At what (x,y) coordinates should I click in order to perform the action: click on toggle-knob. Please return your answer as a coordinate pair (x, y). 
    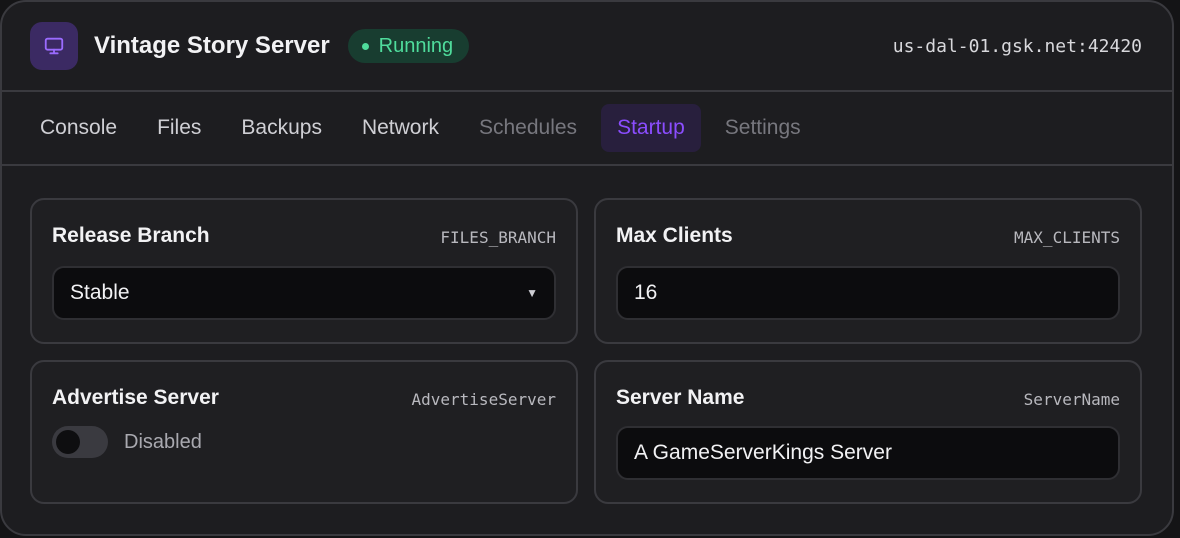
    Looking at the image, I should click on (68, 442).